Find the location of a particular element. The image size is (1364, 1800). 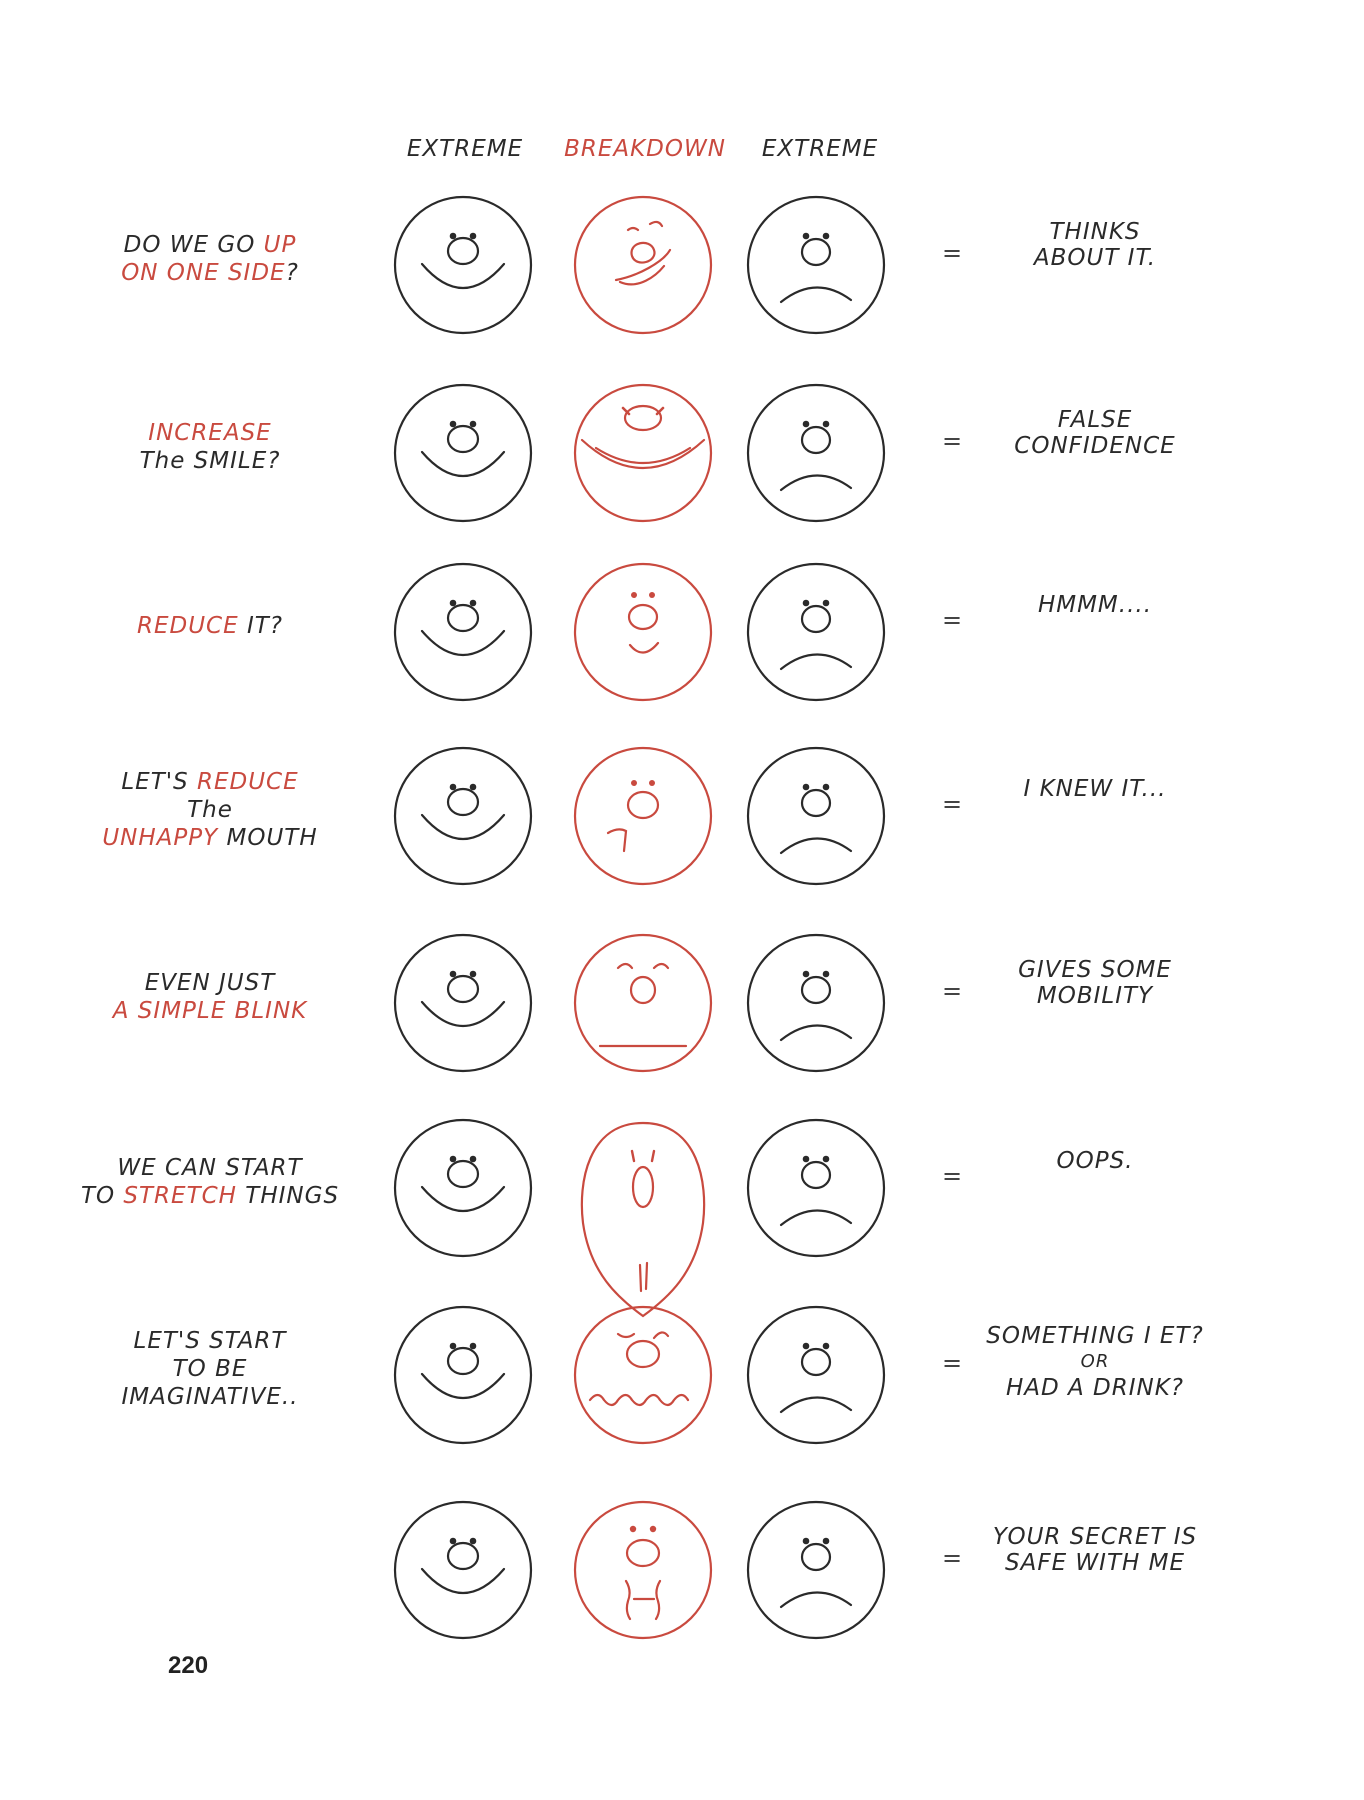

question-line: A SIMPLE BLINK is located at coordinates (210, 1011).